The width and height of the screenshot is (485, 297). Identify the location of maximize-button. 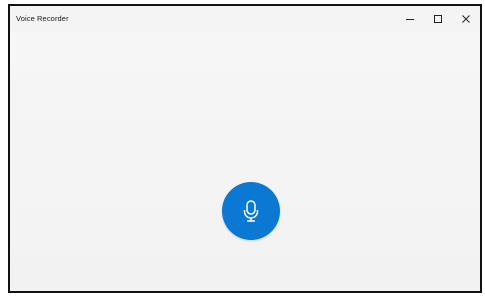
(438, 19).